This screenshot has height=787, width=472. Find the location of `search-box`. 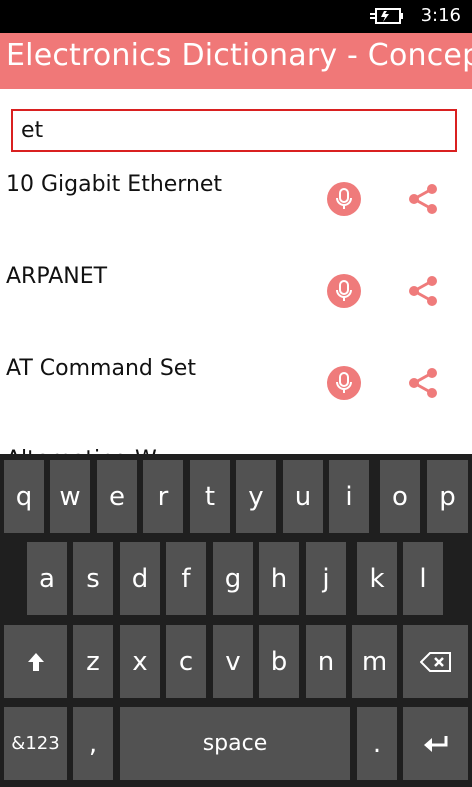

search-box is located at coordinates (234, 130).